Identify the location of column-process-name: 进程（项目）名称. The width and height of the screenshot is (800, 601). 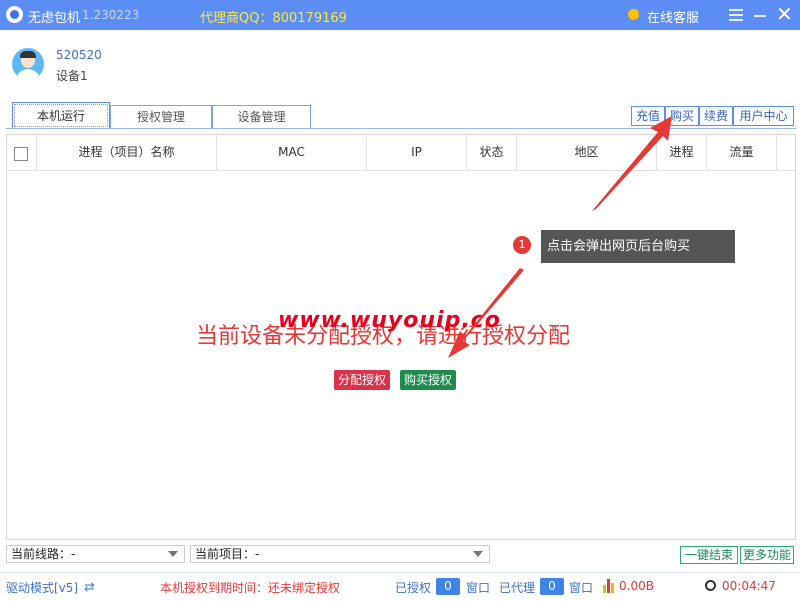
(127, 152).